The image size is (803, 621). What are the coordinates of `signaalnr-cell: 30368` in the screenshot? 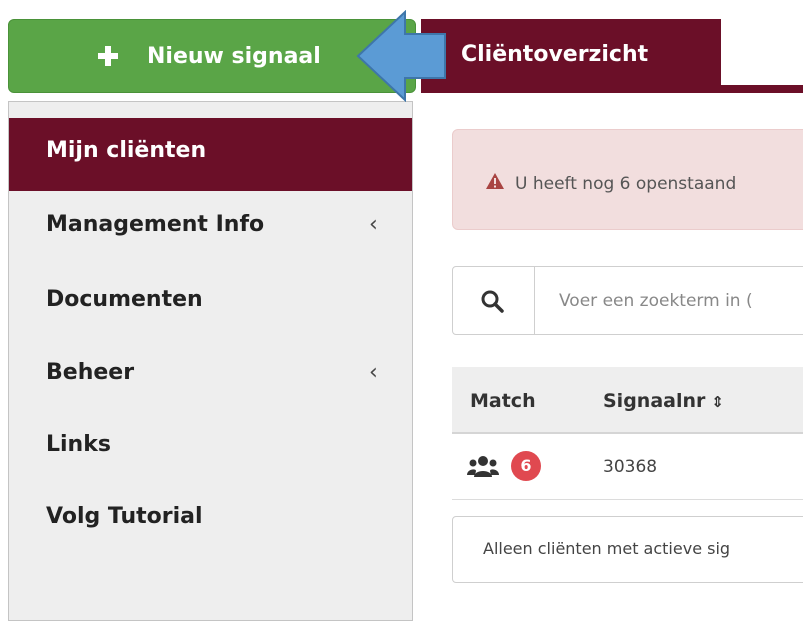 It's located at (630, 467).